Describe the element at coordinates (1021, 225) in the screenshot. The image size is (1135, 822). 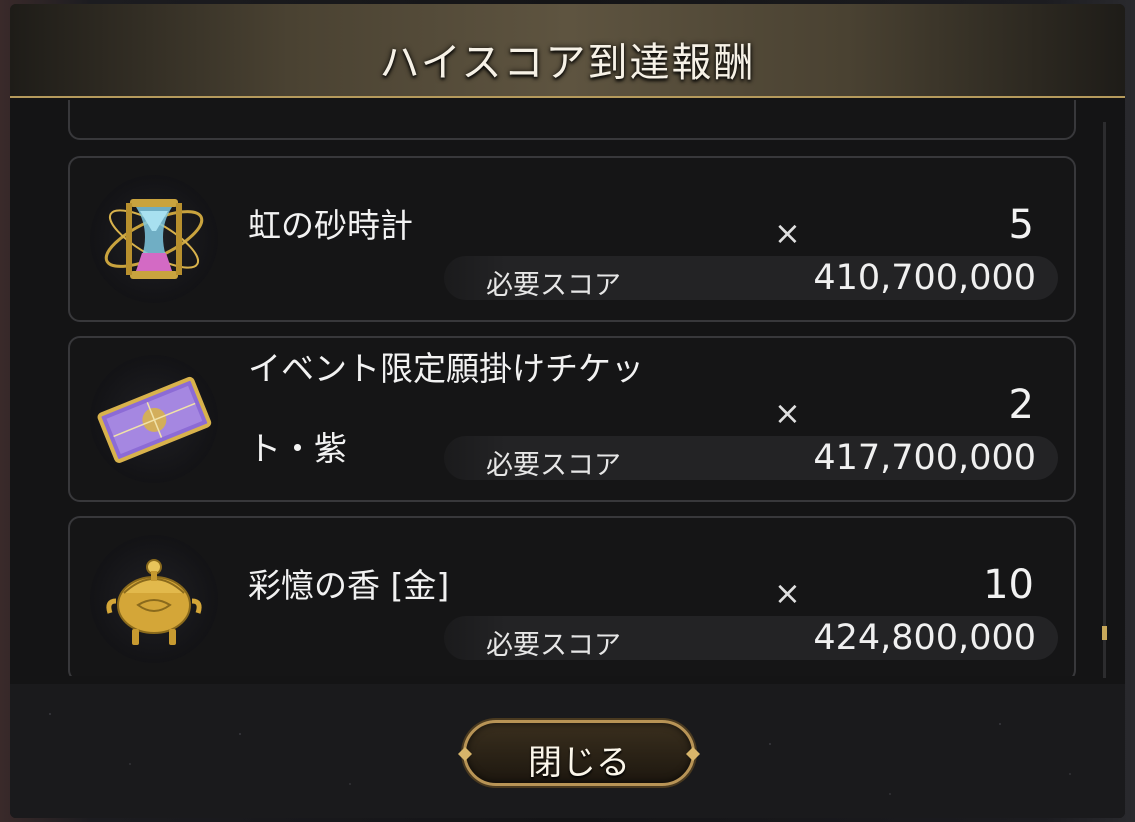
I see `reward-quantity: 5` at that location.